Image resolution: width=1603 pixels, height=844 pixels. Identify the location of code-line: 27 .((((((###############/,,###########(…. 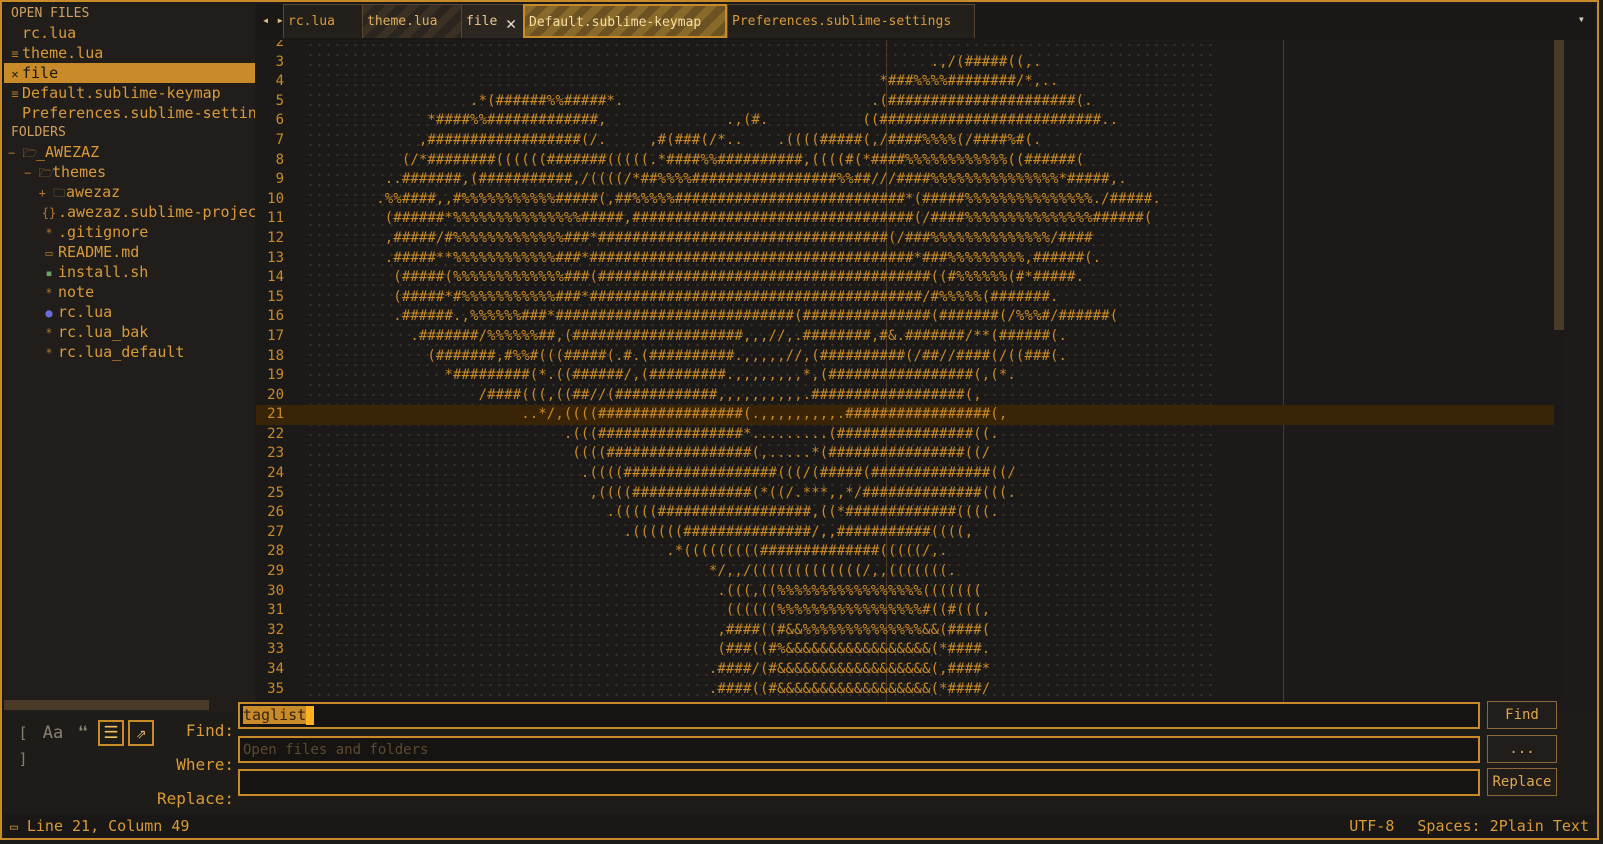
(905, 533).